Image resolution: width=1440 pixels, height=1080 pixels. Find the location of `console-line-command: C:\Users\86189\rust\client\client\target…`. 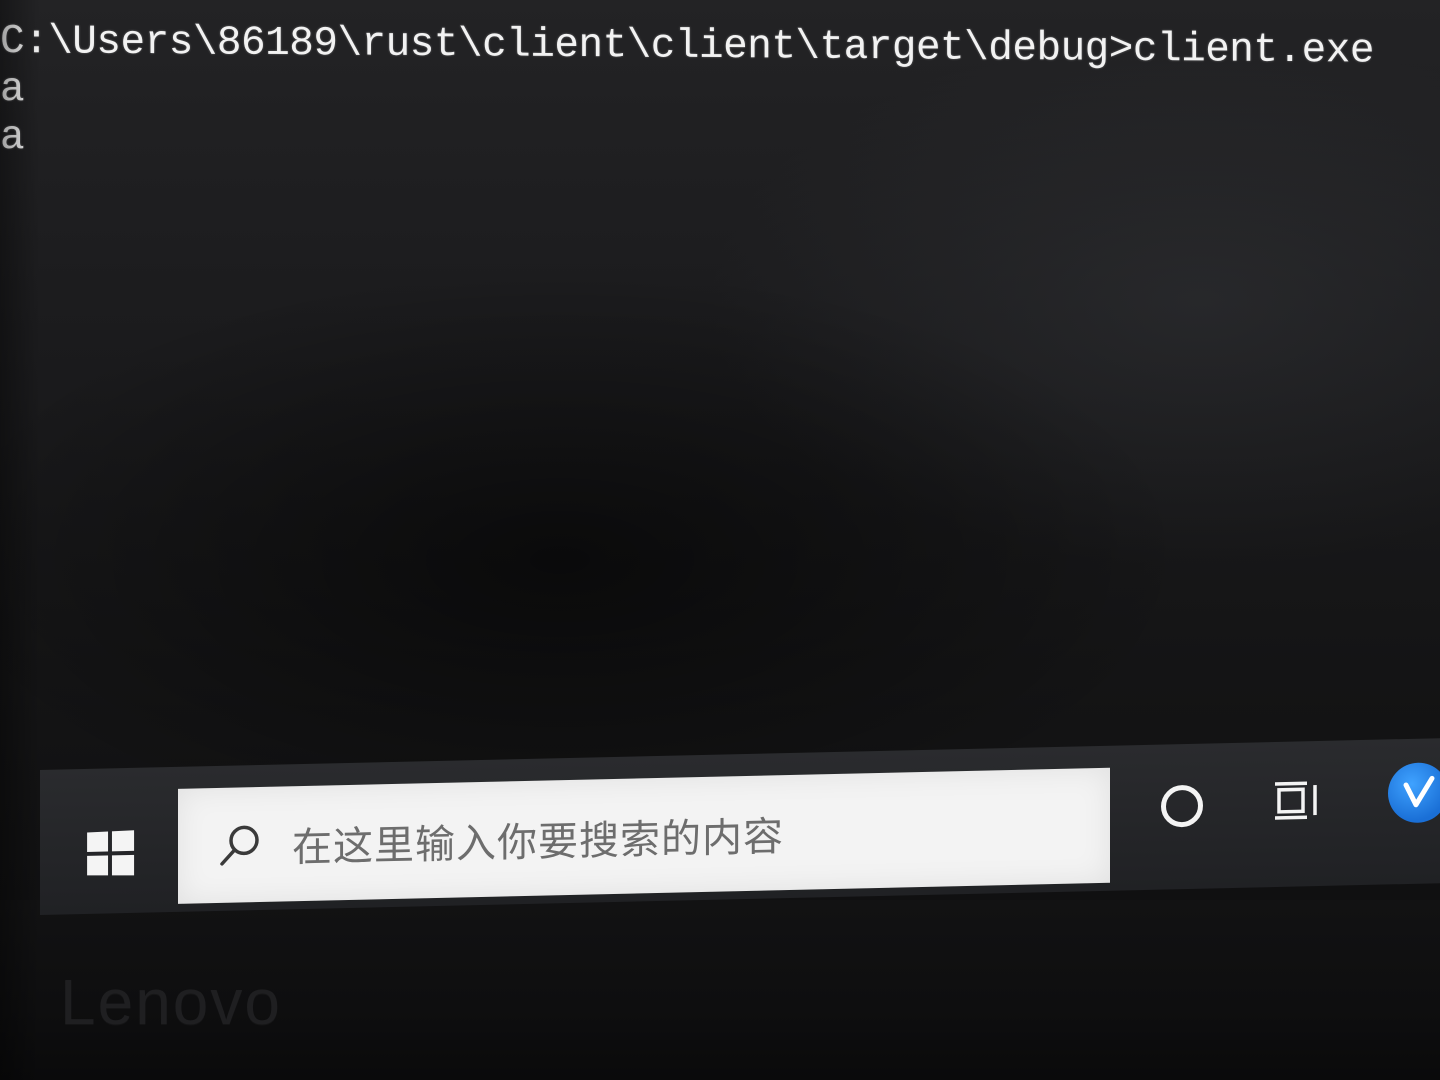

console-line-command: C:\Users\86189\rust\client\client\target… is located at coordinates (687, 47).